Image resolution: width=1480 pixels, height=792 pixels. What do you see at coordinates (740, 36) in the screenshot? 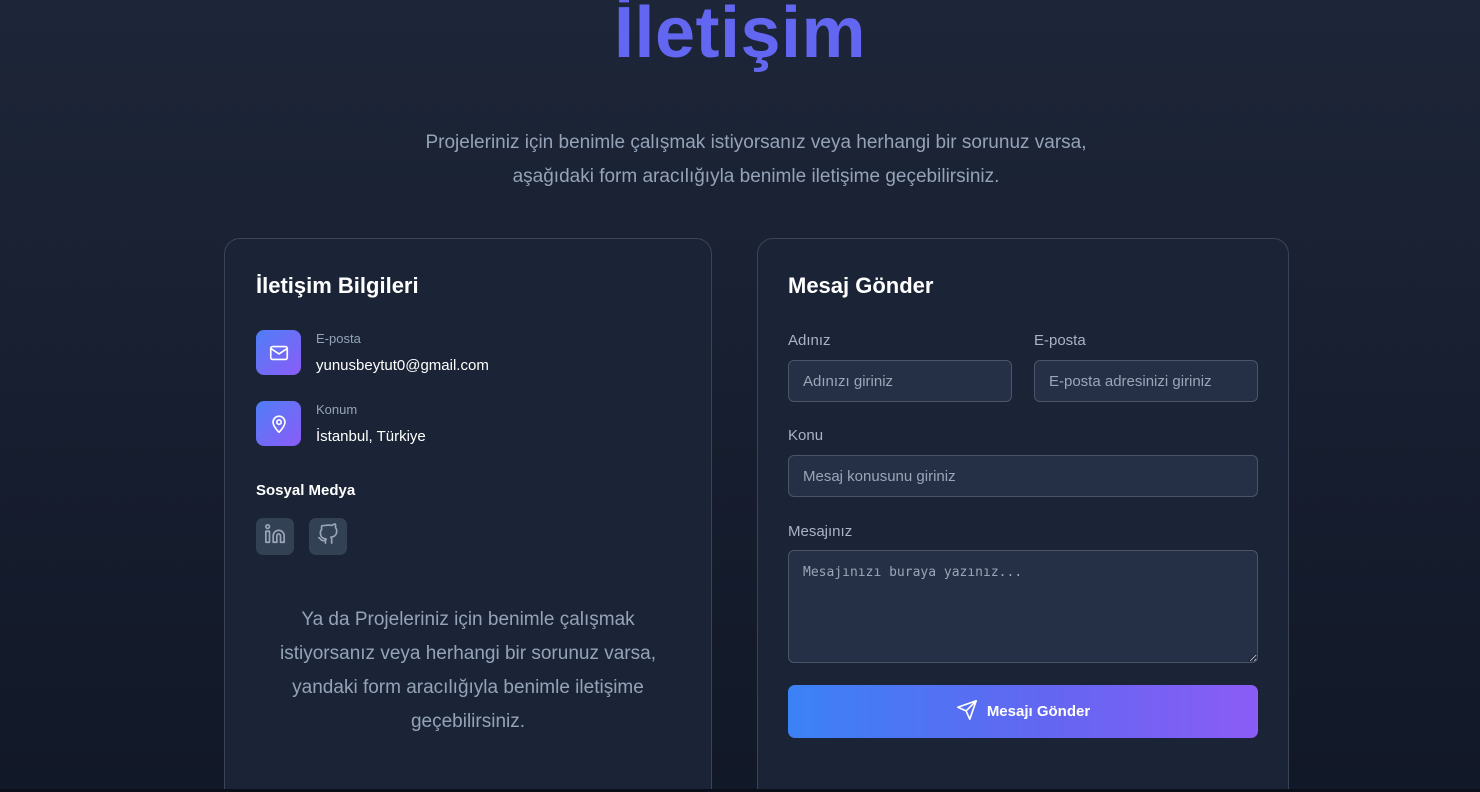
I see `page-title: İletişim` at bounding box center [740, 36].